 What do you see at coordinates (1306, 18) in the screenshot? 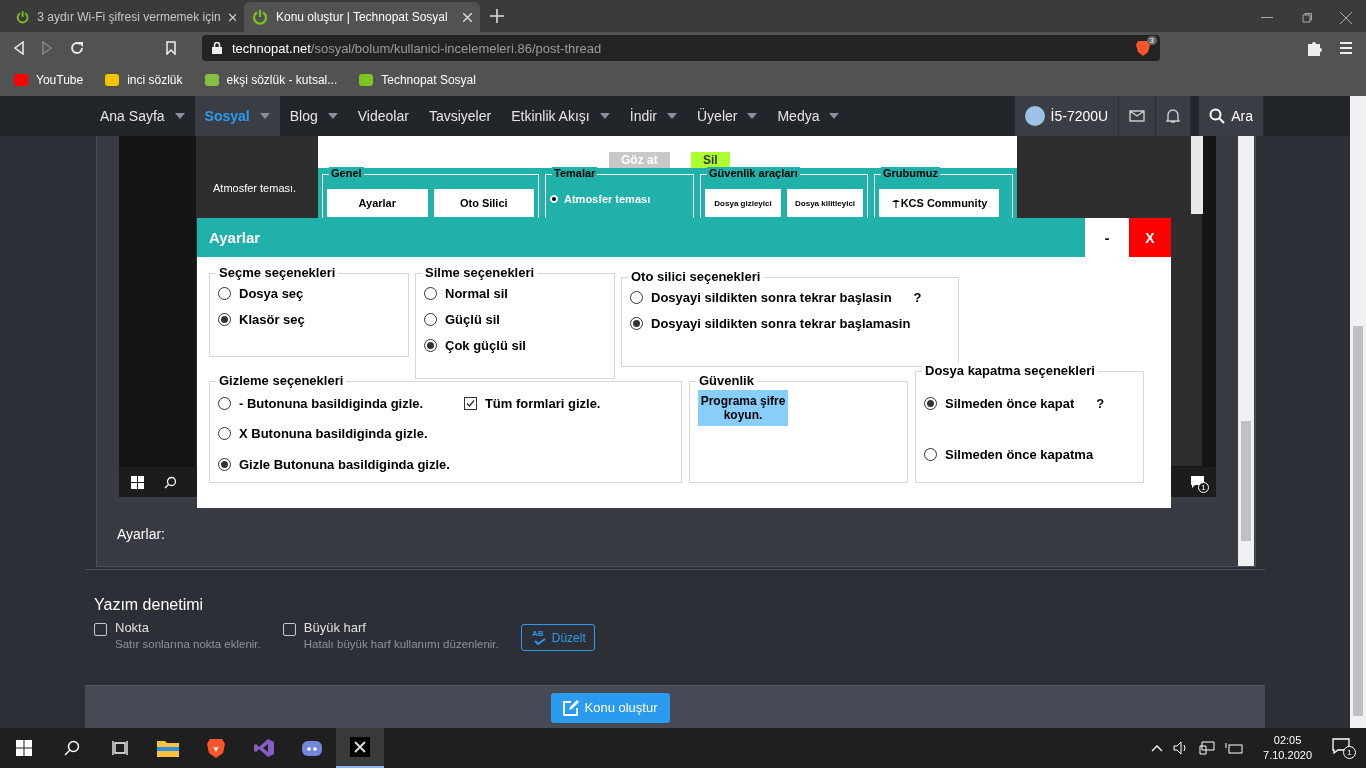
I see `restore-icon` at bounding box center [1306, 18].